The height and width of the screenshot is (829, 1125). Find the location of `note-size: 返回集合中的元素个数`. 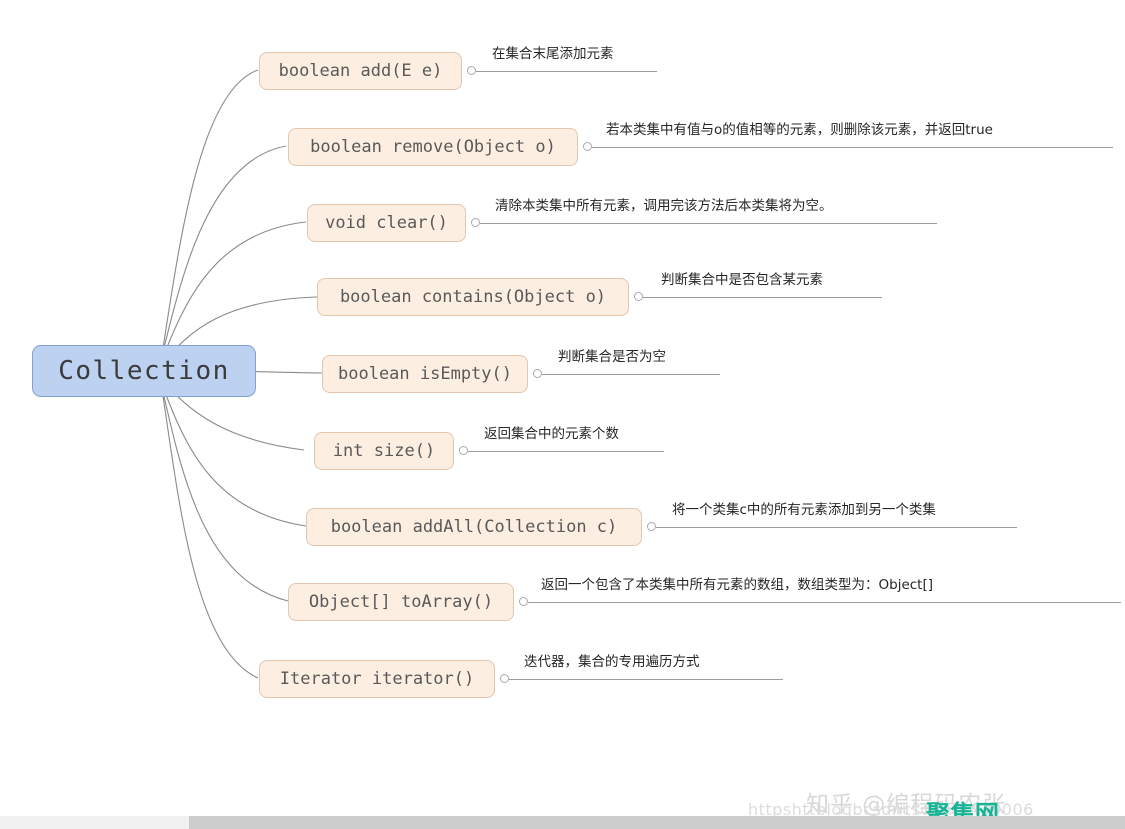

note-size: 返回集合中的元素个数 is located at coordinates (551, 434).